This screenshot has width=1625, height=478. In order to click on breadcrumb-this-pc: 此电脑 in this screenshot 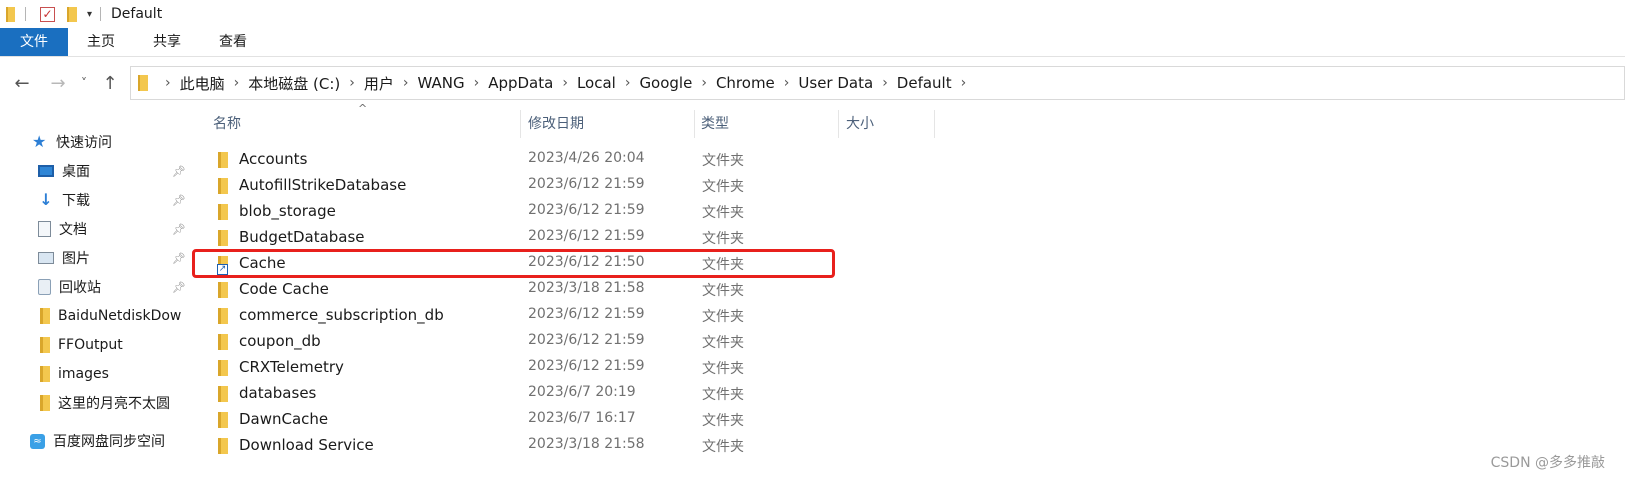, I will do `click(202, 83)`.